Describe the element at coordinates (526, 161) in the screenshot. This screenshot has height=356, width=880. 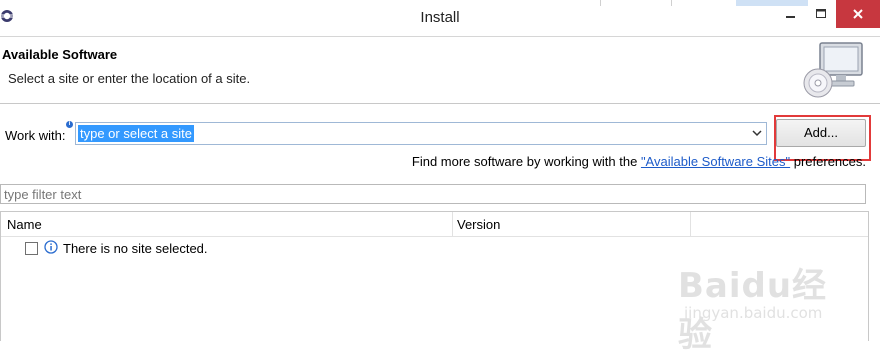
I see `find-more-prefix: Find more software by working with the` at that location.